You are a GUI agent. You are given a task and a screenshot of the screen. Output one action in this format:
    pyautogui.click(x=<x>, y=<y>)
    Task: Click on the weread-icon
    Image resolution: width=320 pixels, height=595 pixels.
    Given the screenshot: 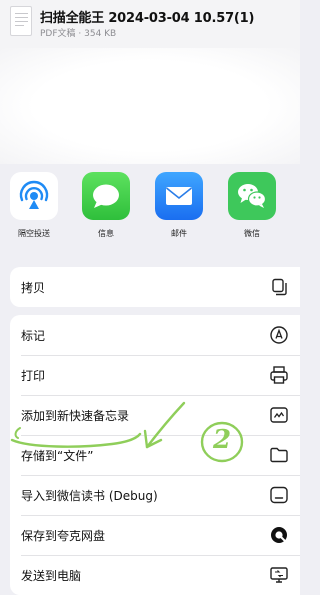 What is the action you would take?
    pyautogui.click(x=279, y=495)
    